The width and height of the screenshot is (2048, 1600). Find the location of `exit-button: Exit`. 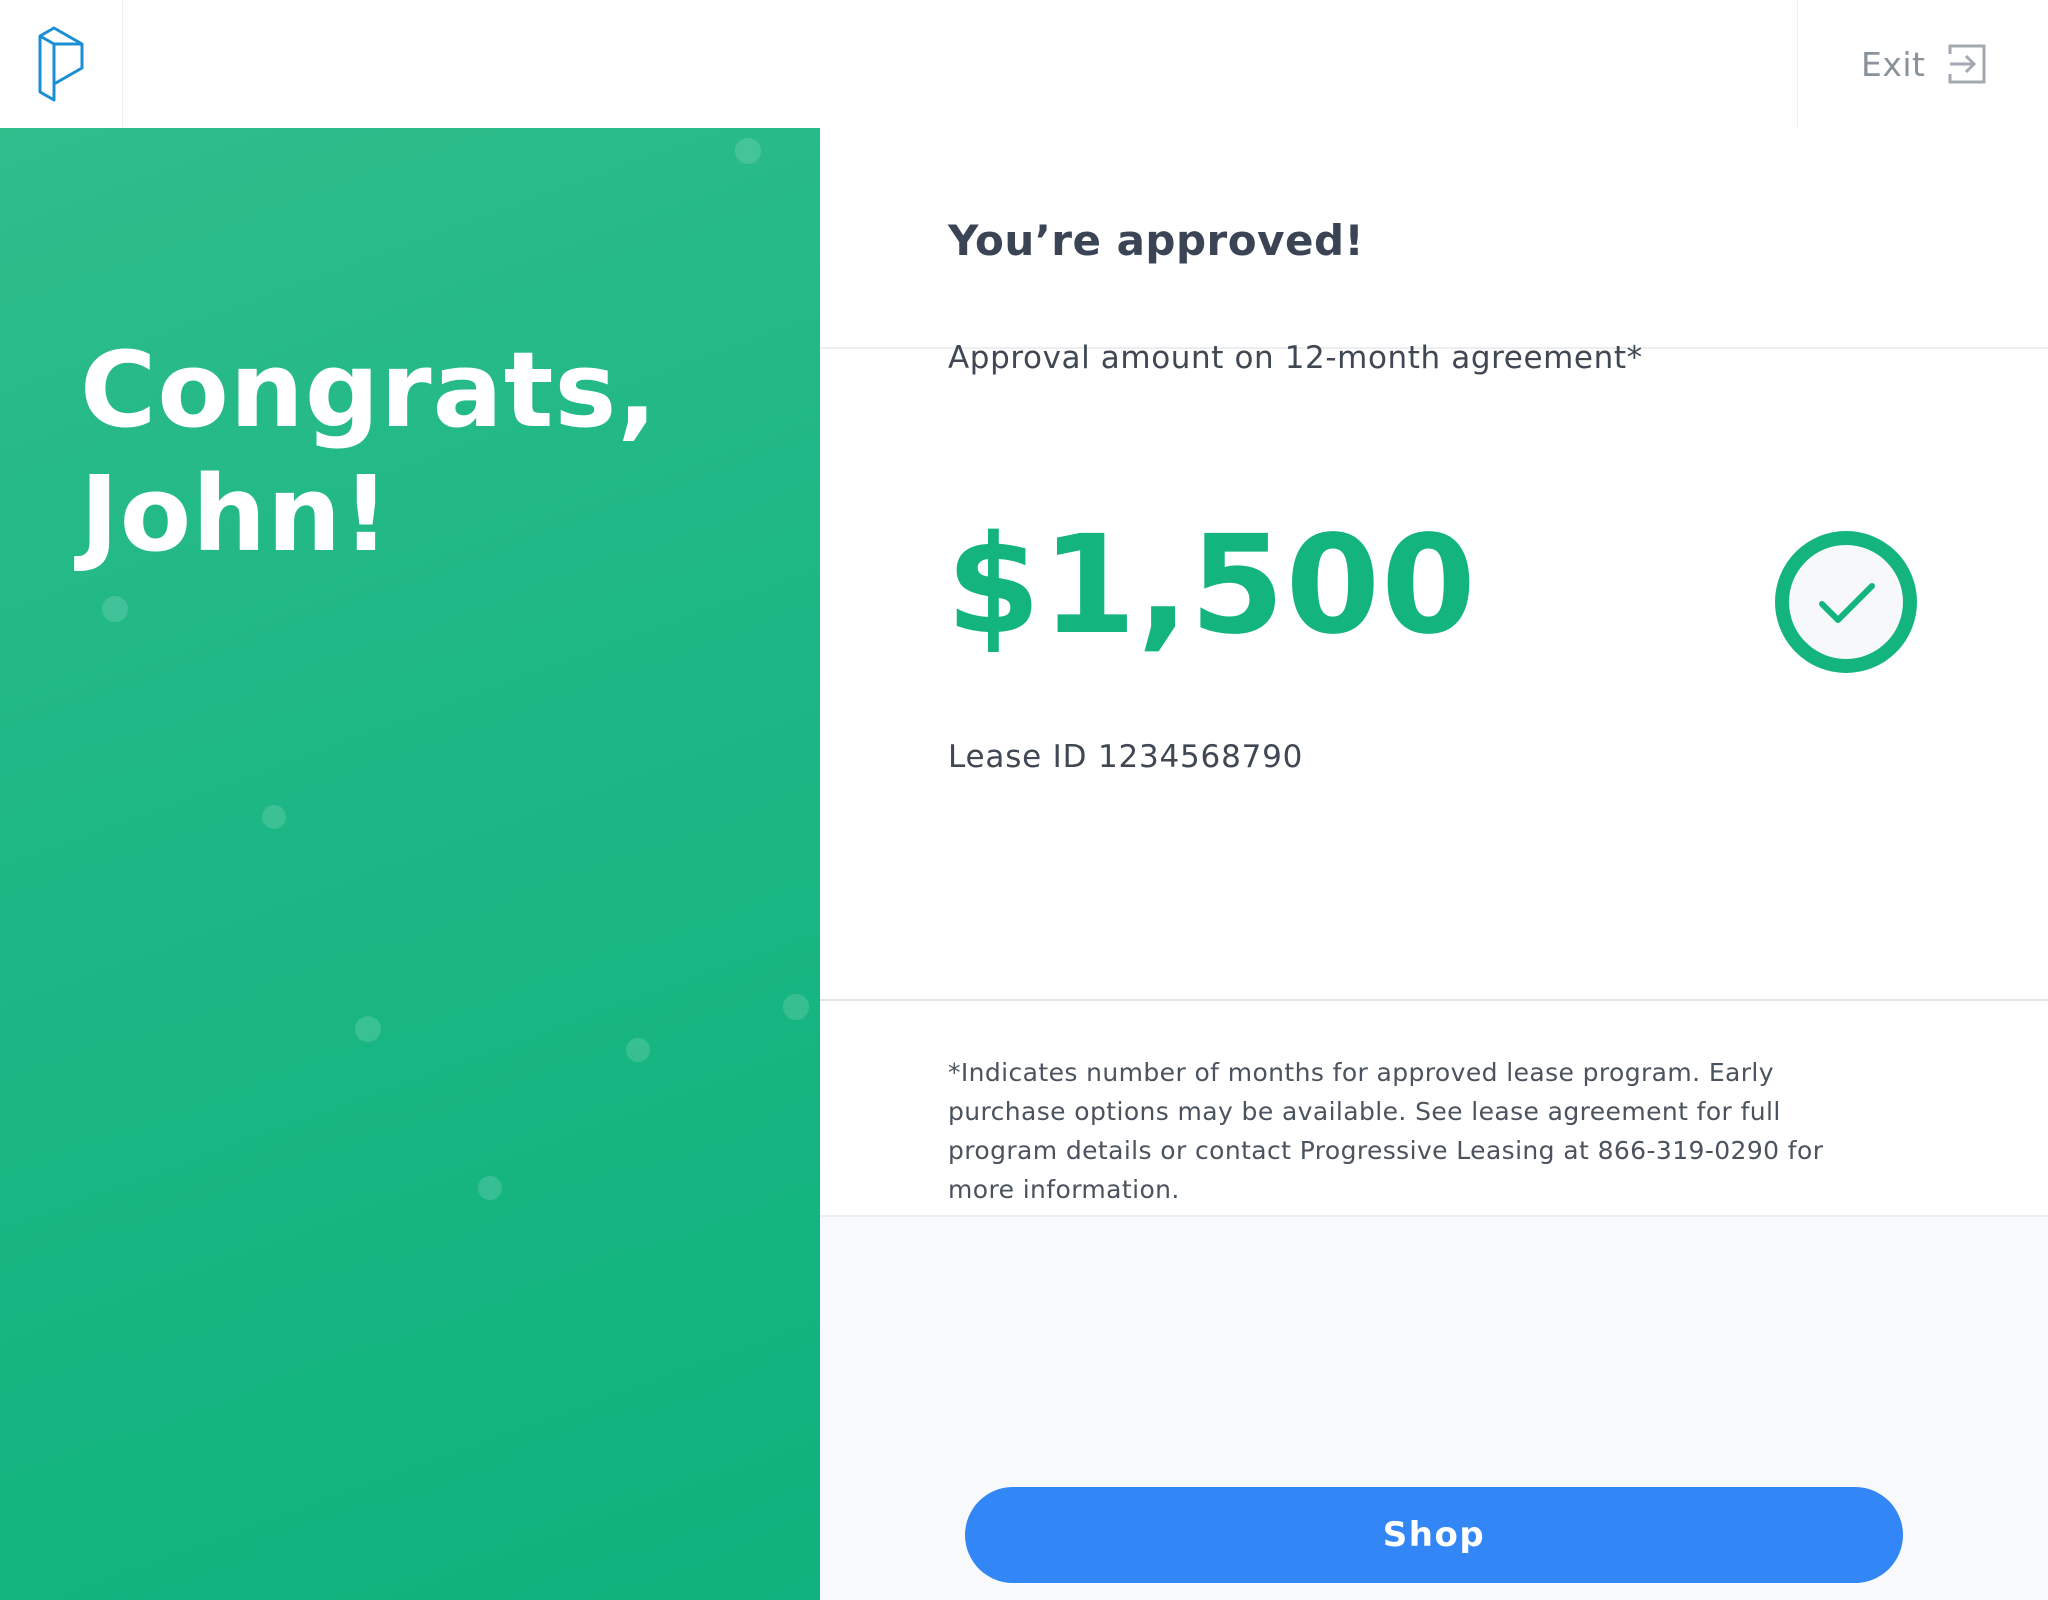

exit-button: Exit is located at coordinates (1922, 64).